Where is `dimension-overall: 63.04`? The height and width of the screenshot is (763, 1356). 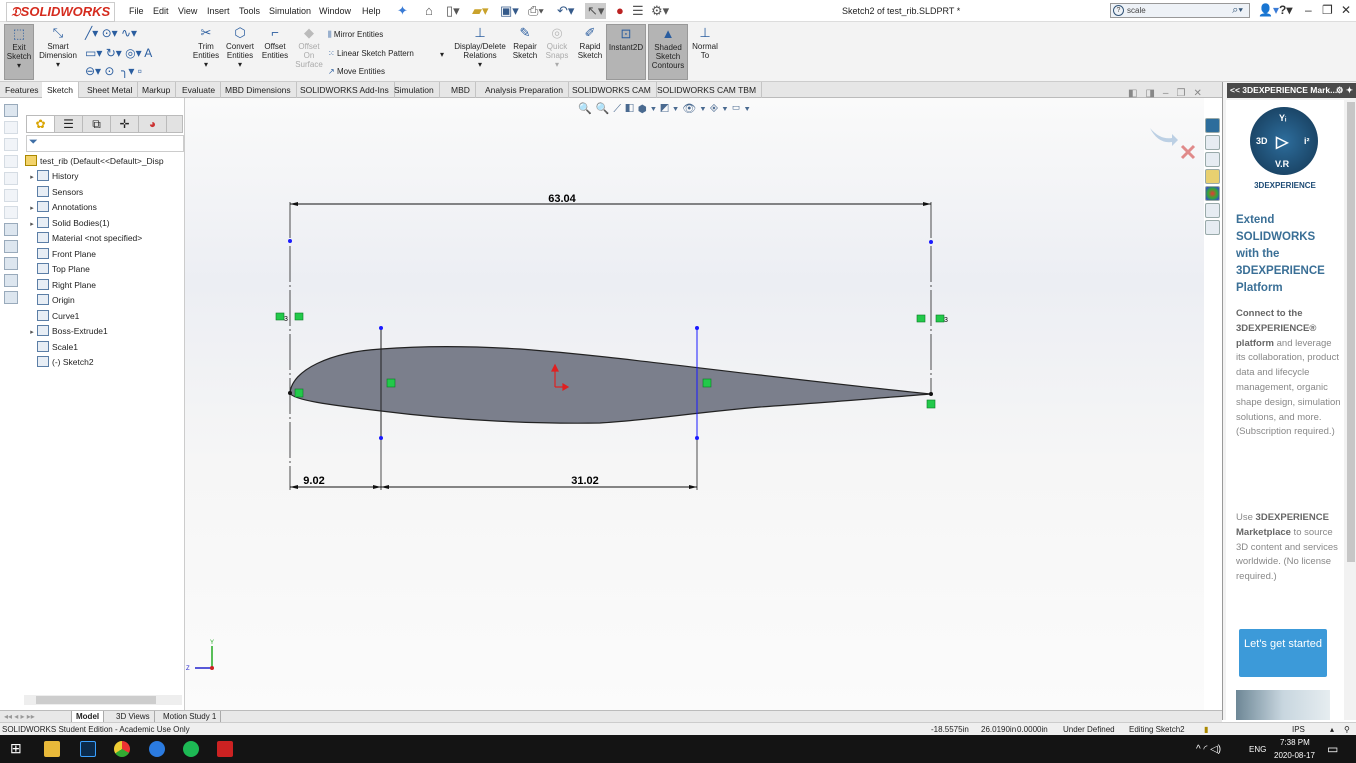
dimension-overall: 63.04 is located at coordinates (562, 199).